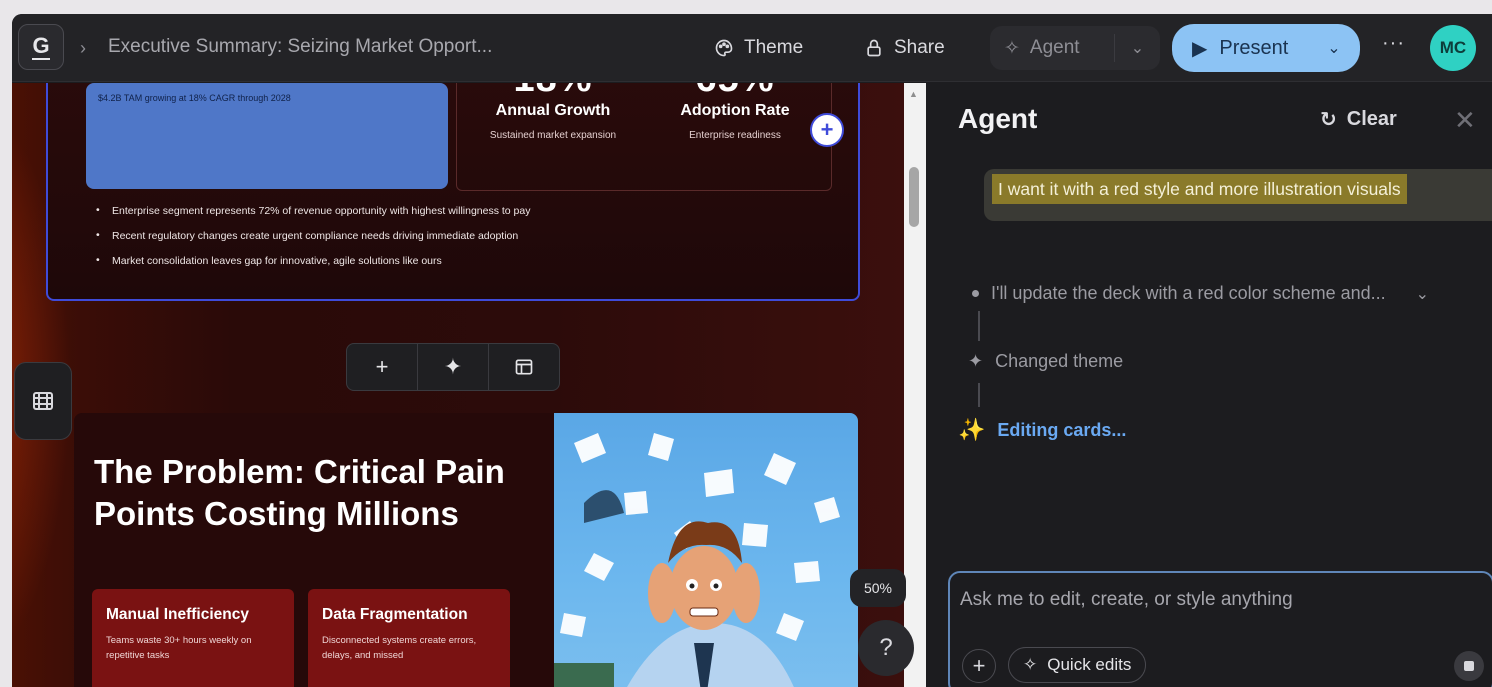 The width and height of the screenshot is (1492, 687). What do you see at coordinates (915, 385) in the screenshot?
I see `canvas-scrollbar: ▲` at bounding box center [915, 385].